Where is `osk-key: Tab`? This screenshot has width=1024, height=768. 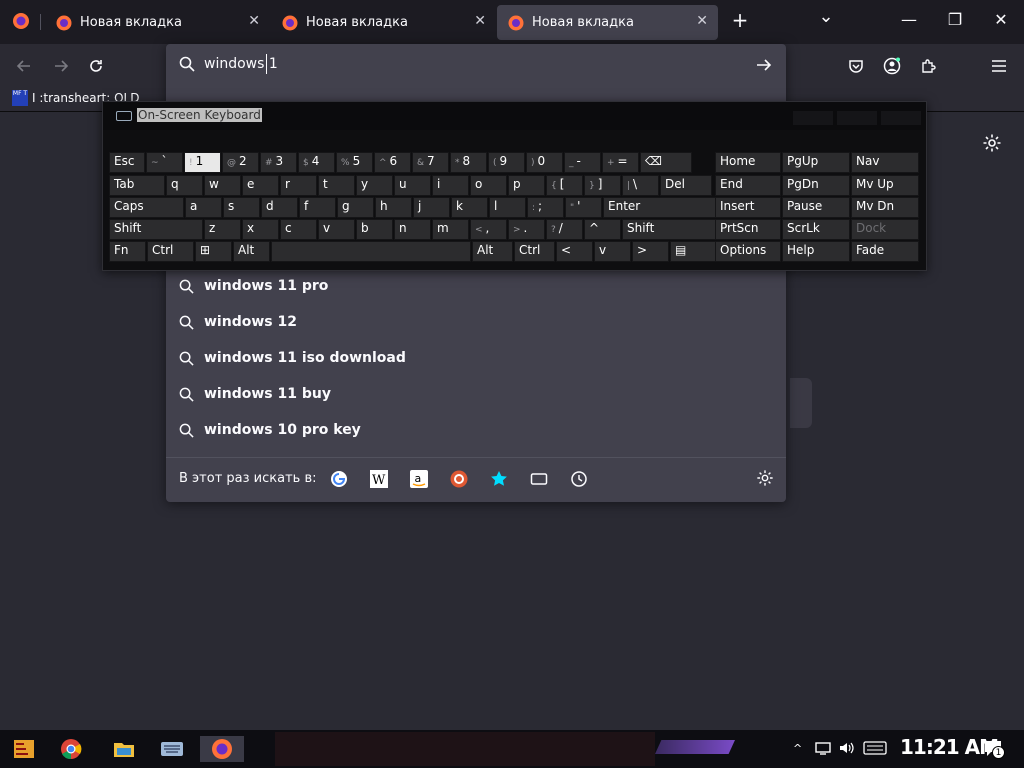 osk-key: Tab is located at coordinates (137, 185).